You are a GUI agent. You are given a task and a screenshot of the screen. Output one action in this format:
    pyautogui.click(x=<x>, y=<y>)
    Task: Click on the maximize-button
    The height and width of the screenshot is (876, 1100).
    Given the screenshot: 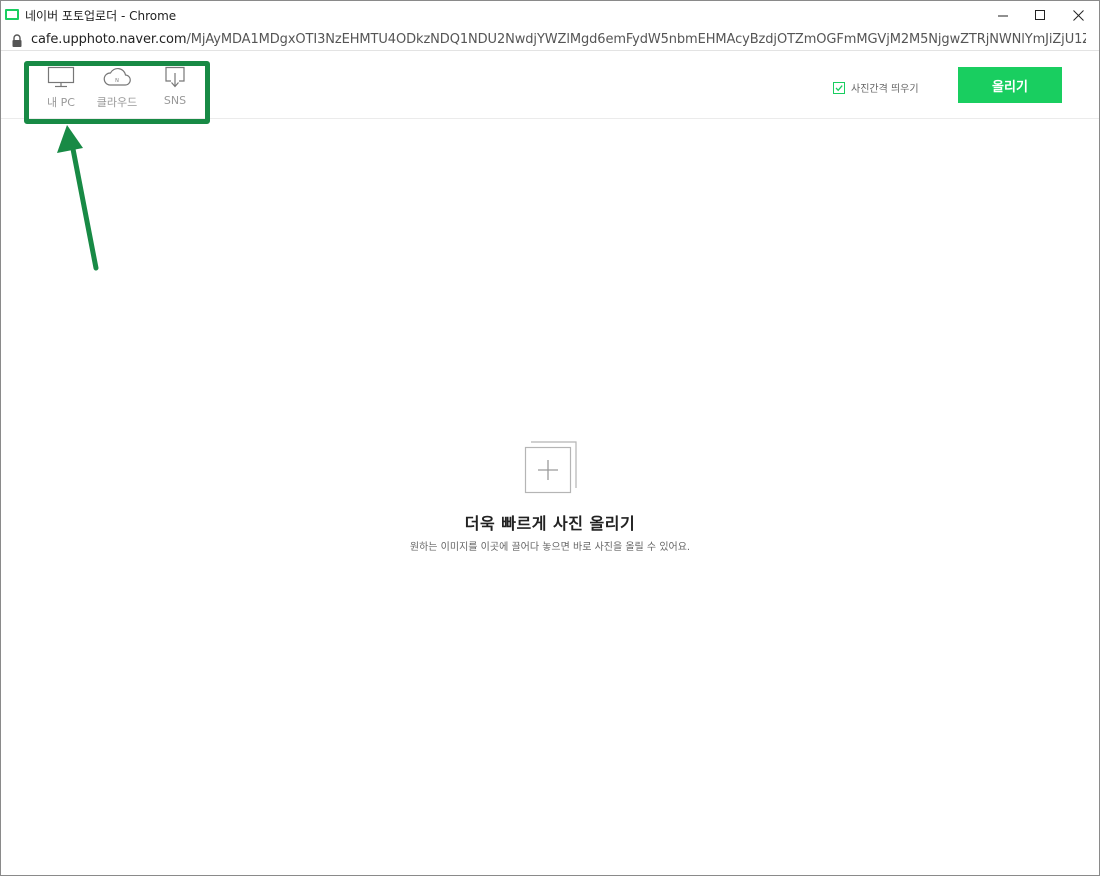 What is the action you would take?
    pyautogui.click(x=1040, y=15)
    